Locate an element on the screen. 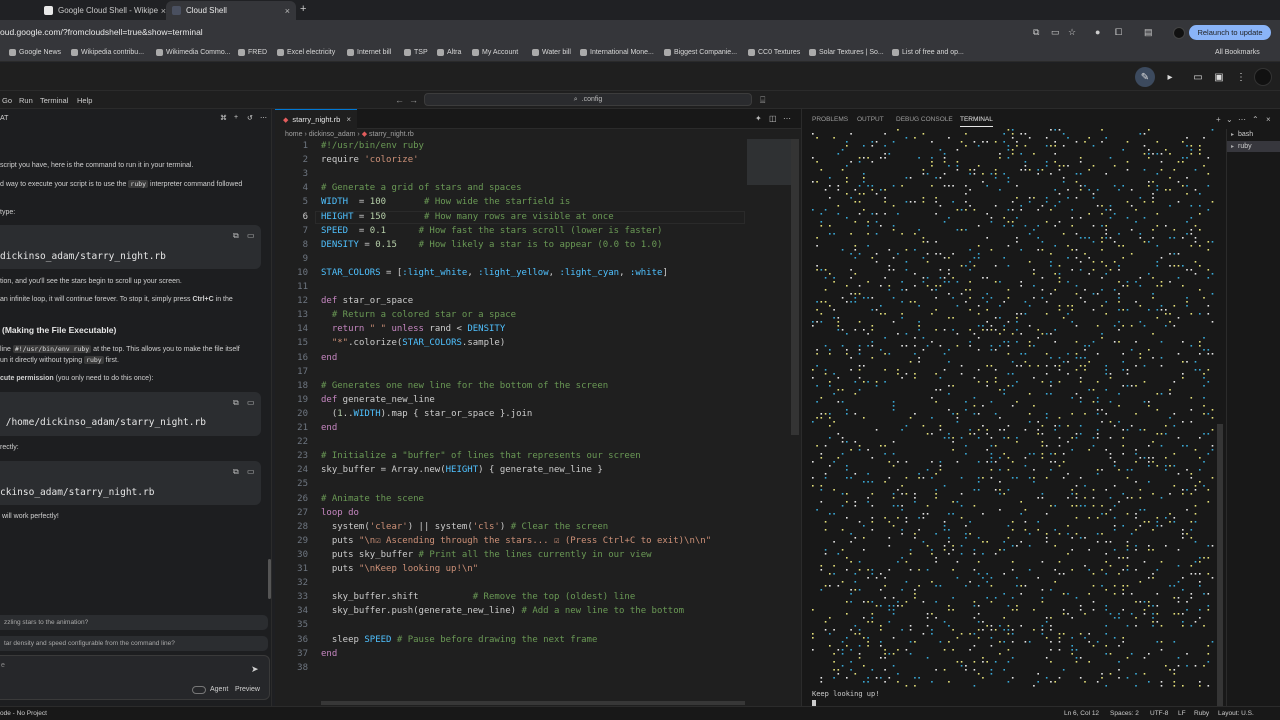  new-tab-icon: + is located at coordinates (303, 9).